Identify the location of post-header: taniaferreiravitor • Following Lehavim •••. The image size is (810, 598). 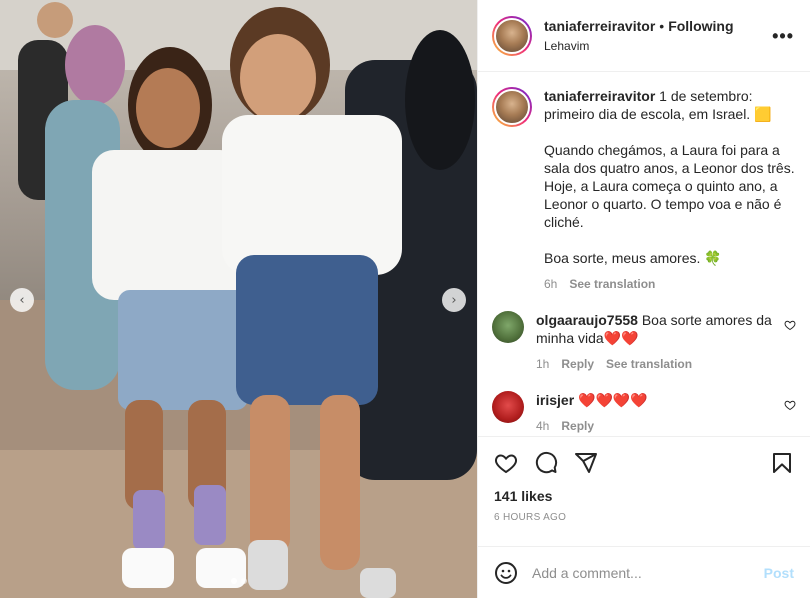
(644, 36).